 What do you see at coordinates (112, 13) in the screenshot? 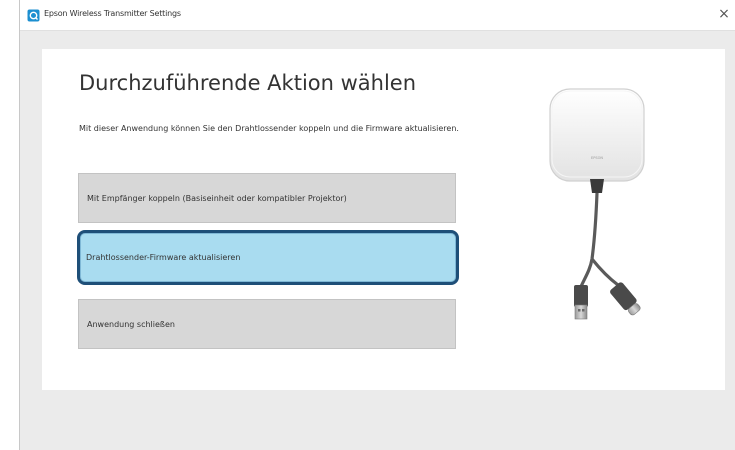
I see `window-title: Epson Wireless Transmitter Settings` at bounding box center [112, 13].